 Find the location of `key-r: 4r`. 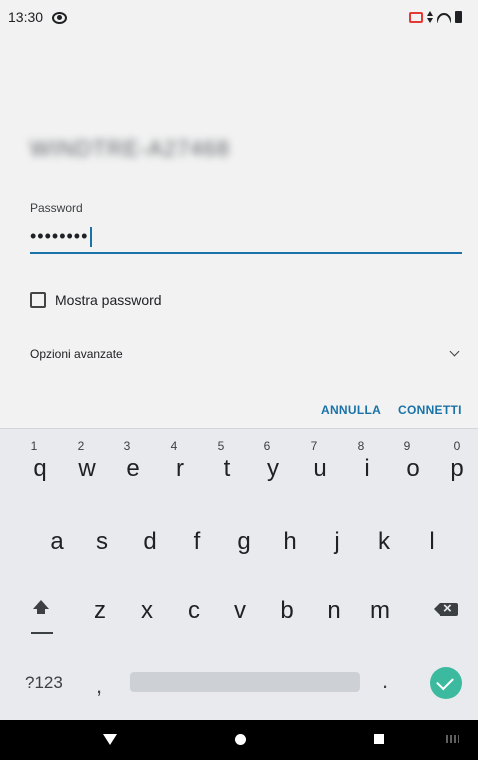

key-r: 4r is located at coordinates (180, 461).